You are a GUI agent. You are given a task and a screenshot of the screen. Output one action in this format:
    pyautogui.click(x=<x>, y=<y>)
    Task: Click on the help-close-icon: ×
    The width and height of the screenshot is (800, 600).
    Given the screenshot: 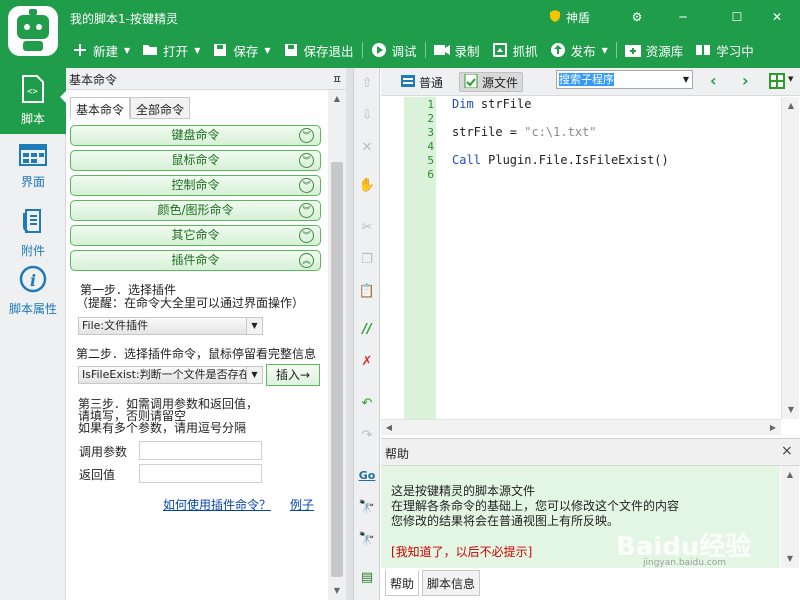 What is the action you would take?
    pyautogui.click(x=787, y=451)
    